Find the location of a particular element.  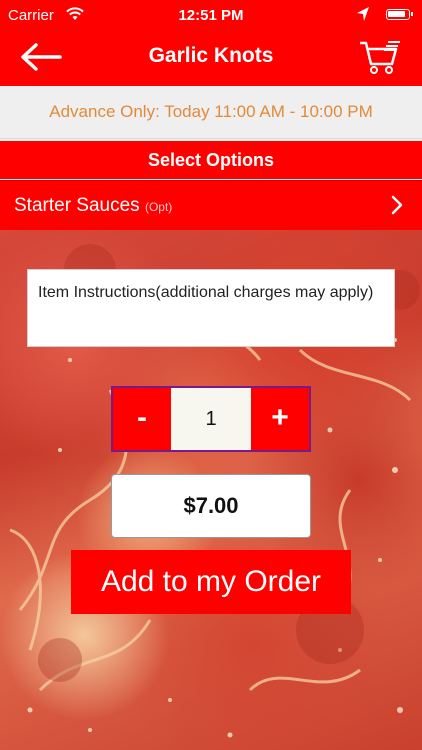

battery-icon is located at coordinates (399, 14).